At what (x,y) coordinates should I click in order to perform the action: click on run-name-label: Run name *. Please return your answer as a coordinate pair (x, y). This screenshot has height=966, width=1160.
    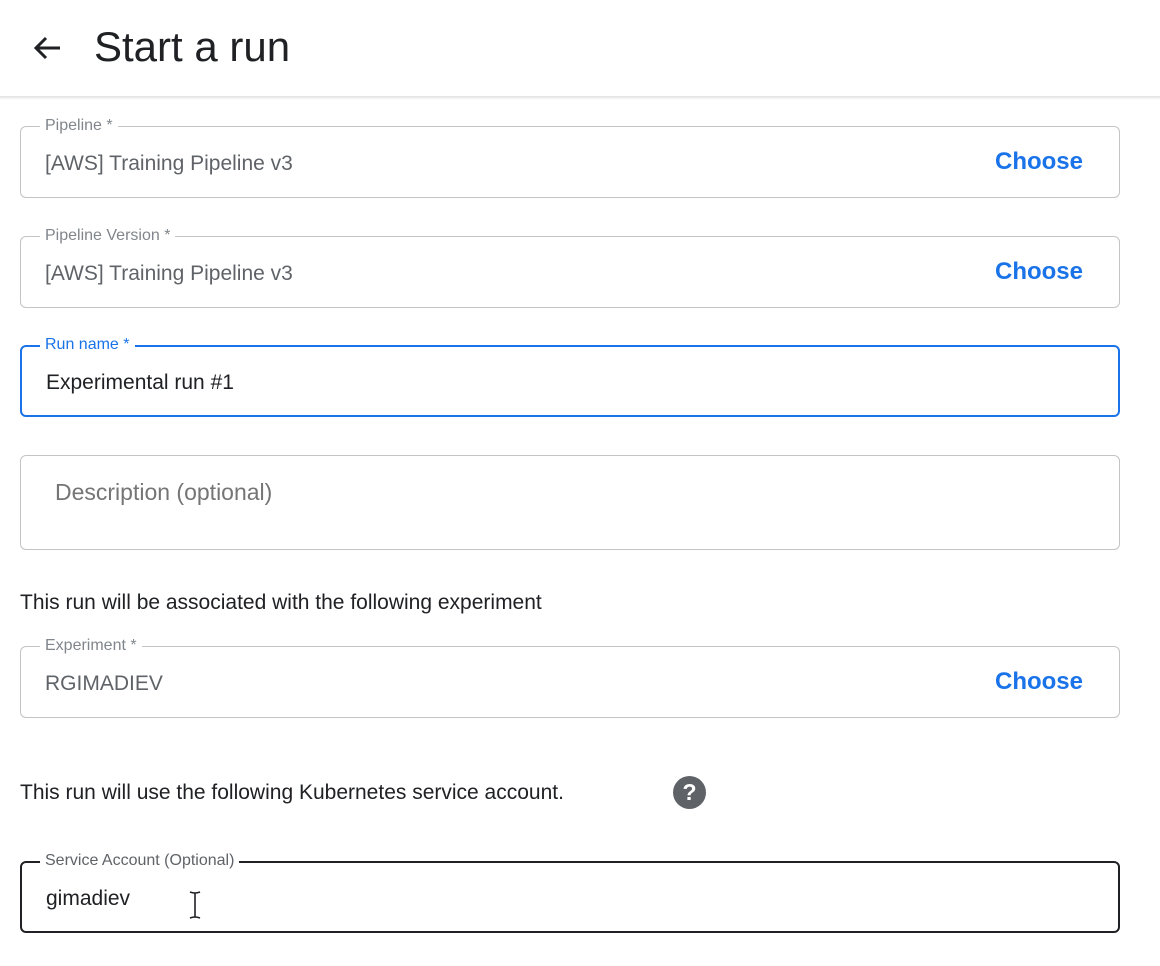
    Looking at the image, I should click on (87, 345).